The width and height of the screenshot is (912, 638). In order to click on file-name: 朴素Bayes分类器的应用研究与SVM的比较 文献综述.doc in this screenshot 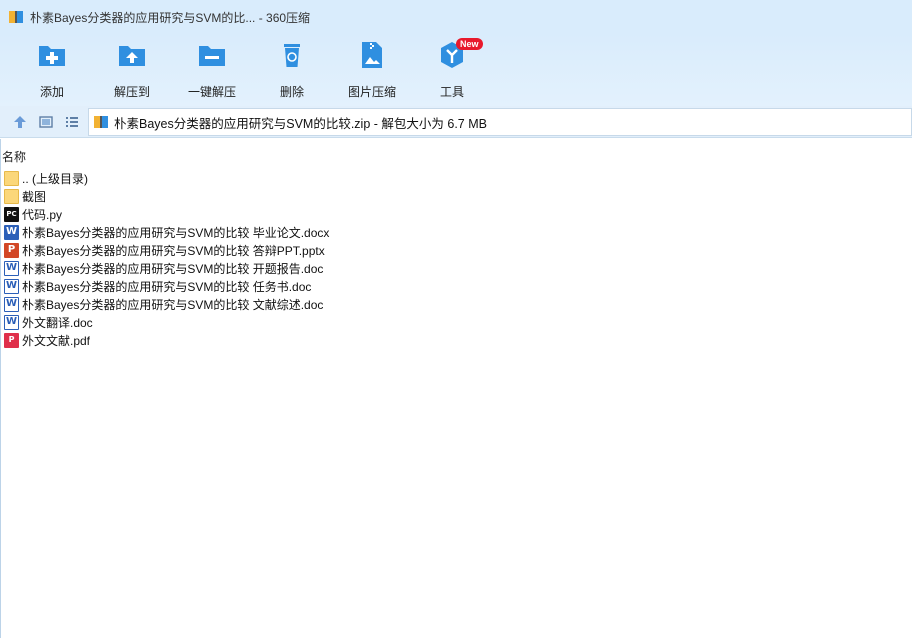, I will do `click(173, 304)`.